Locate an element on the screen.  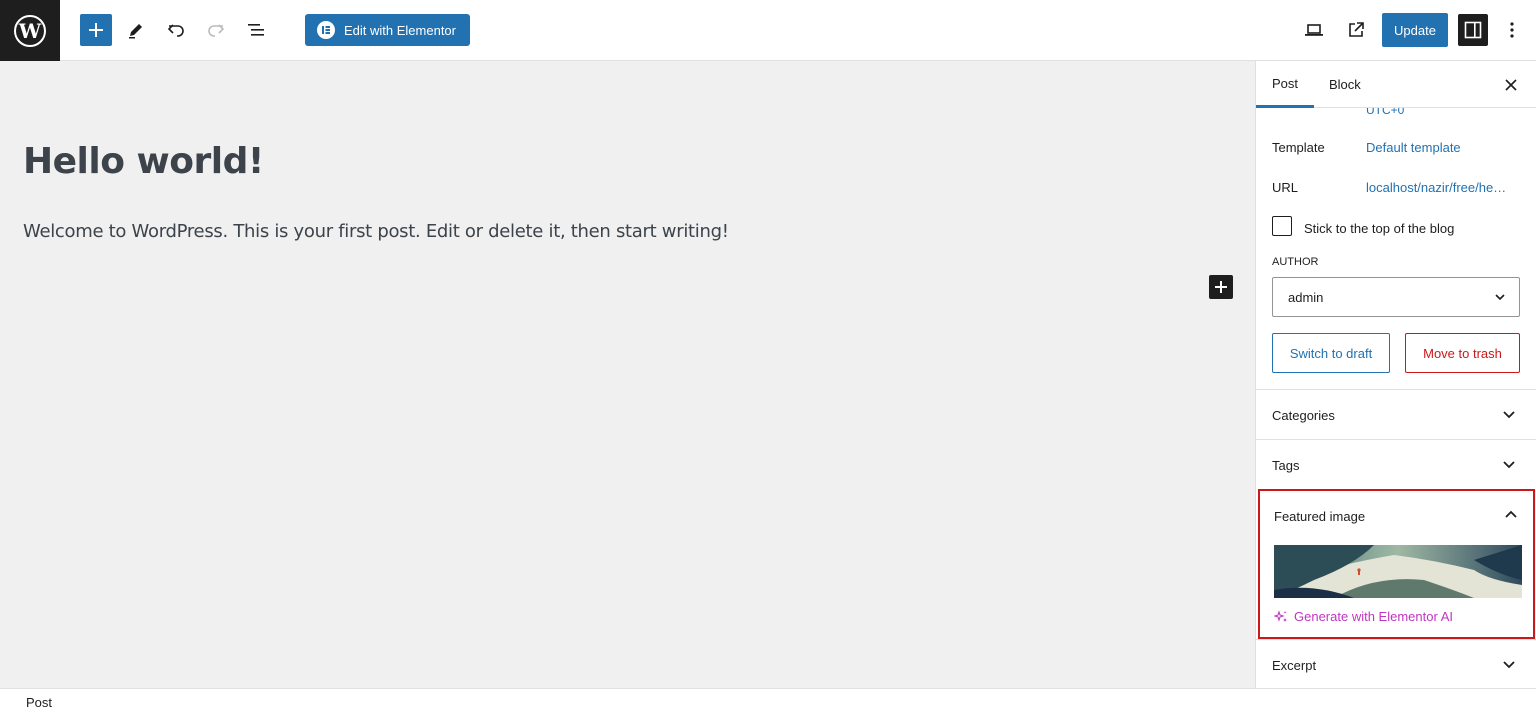
tags-panel: Tags is located at coordinates (1396, 464).